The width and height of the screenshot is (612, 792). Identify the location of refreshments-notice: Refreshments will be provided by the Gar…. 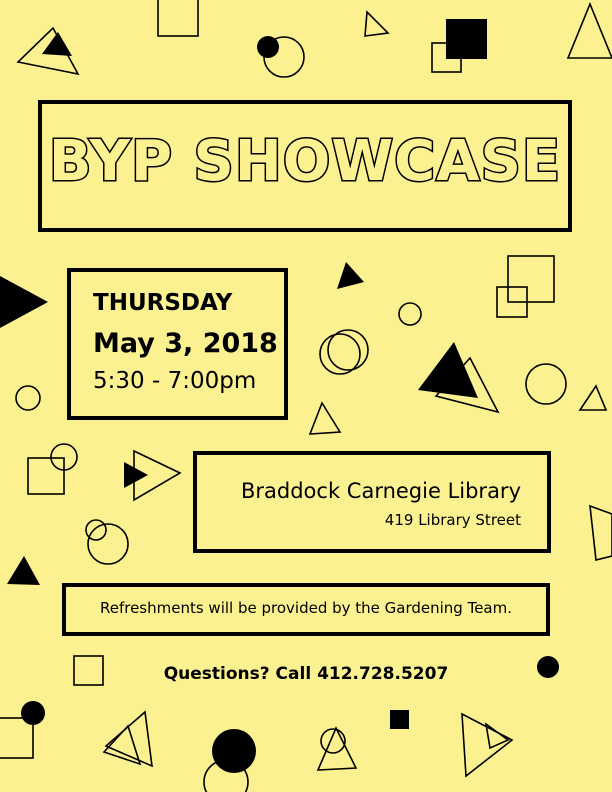
(306, 608).